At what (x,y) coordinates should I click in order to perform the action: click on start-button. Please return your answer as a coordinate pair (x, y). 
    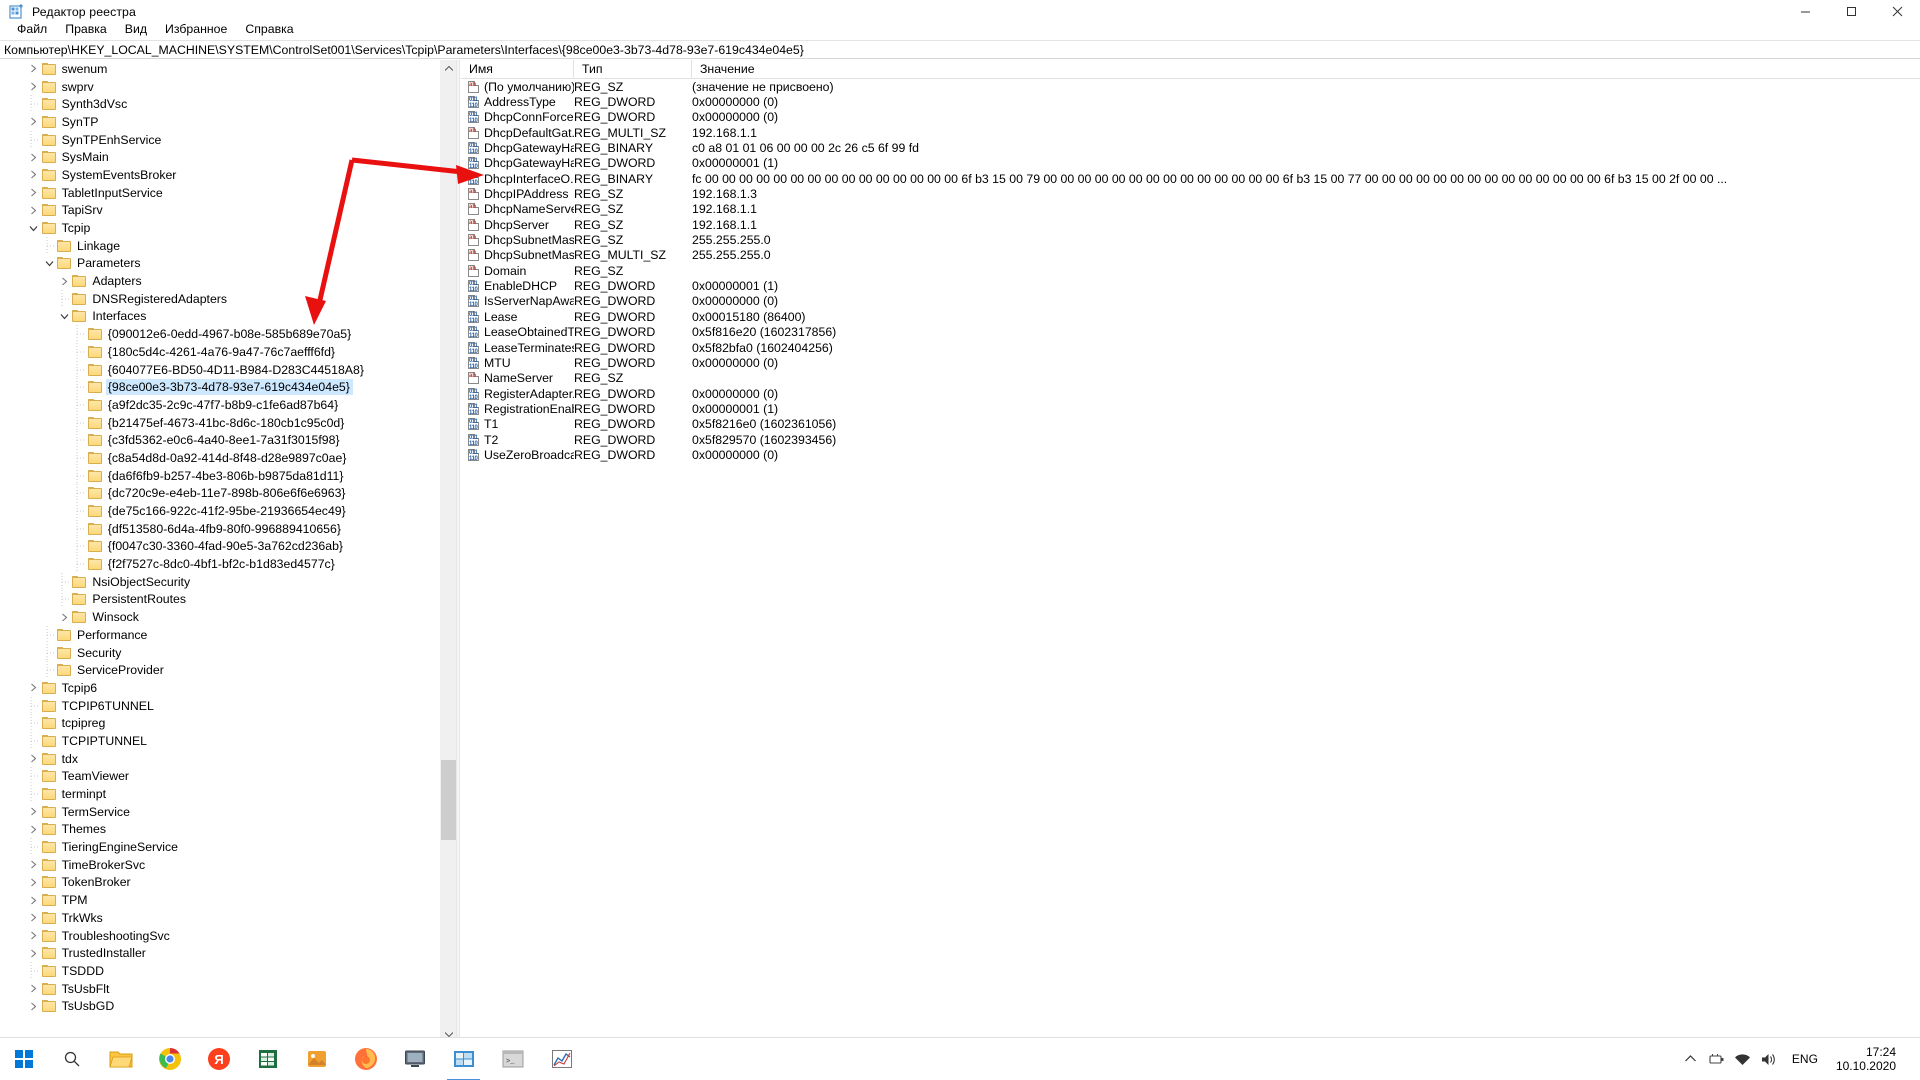
    Looking at the image, I should click on (24, 1059).